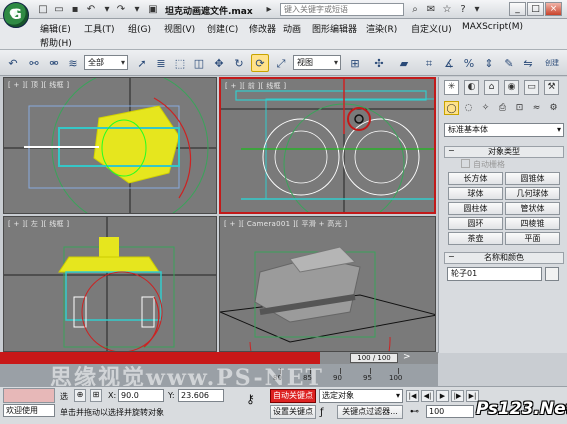  What do you see at coordinates (504, 152) in the screenshot?
I see `object-type-rollout: 对象类型` at bounding box center [504, 152].